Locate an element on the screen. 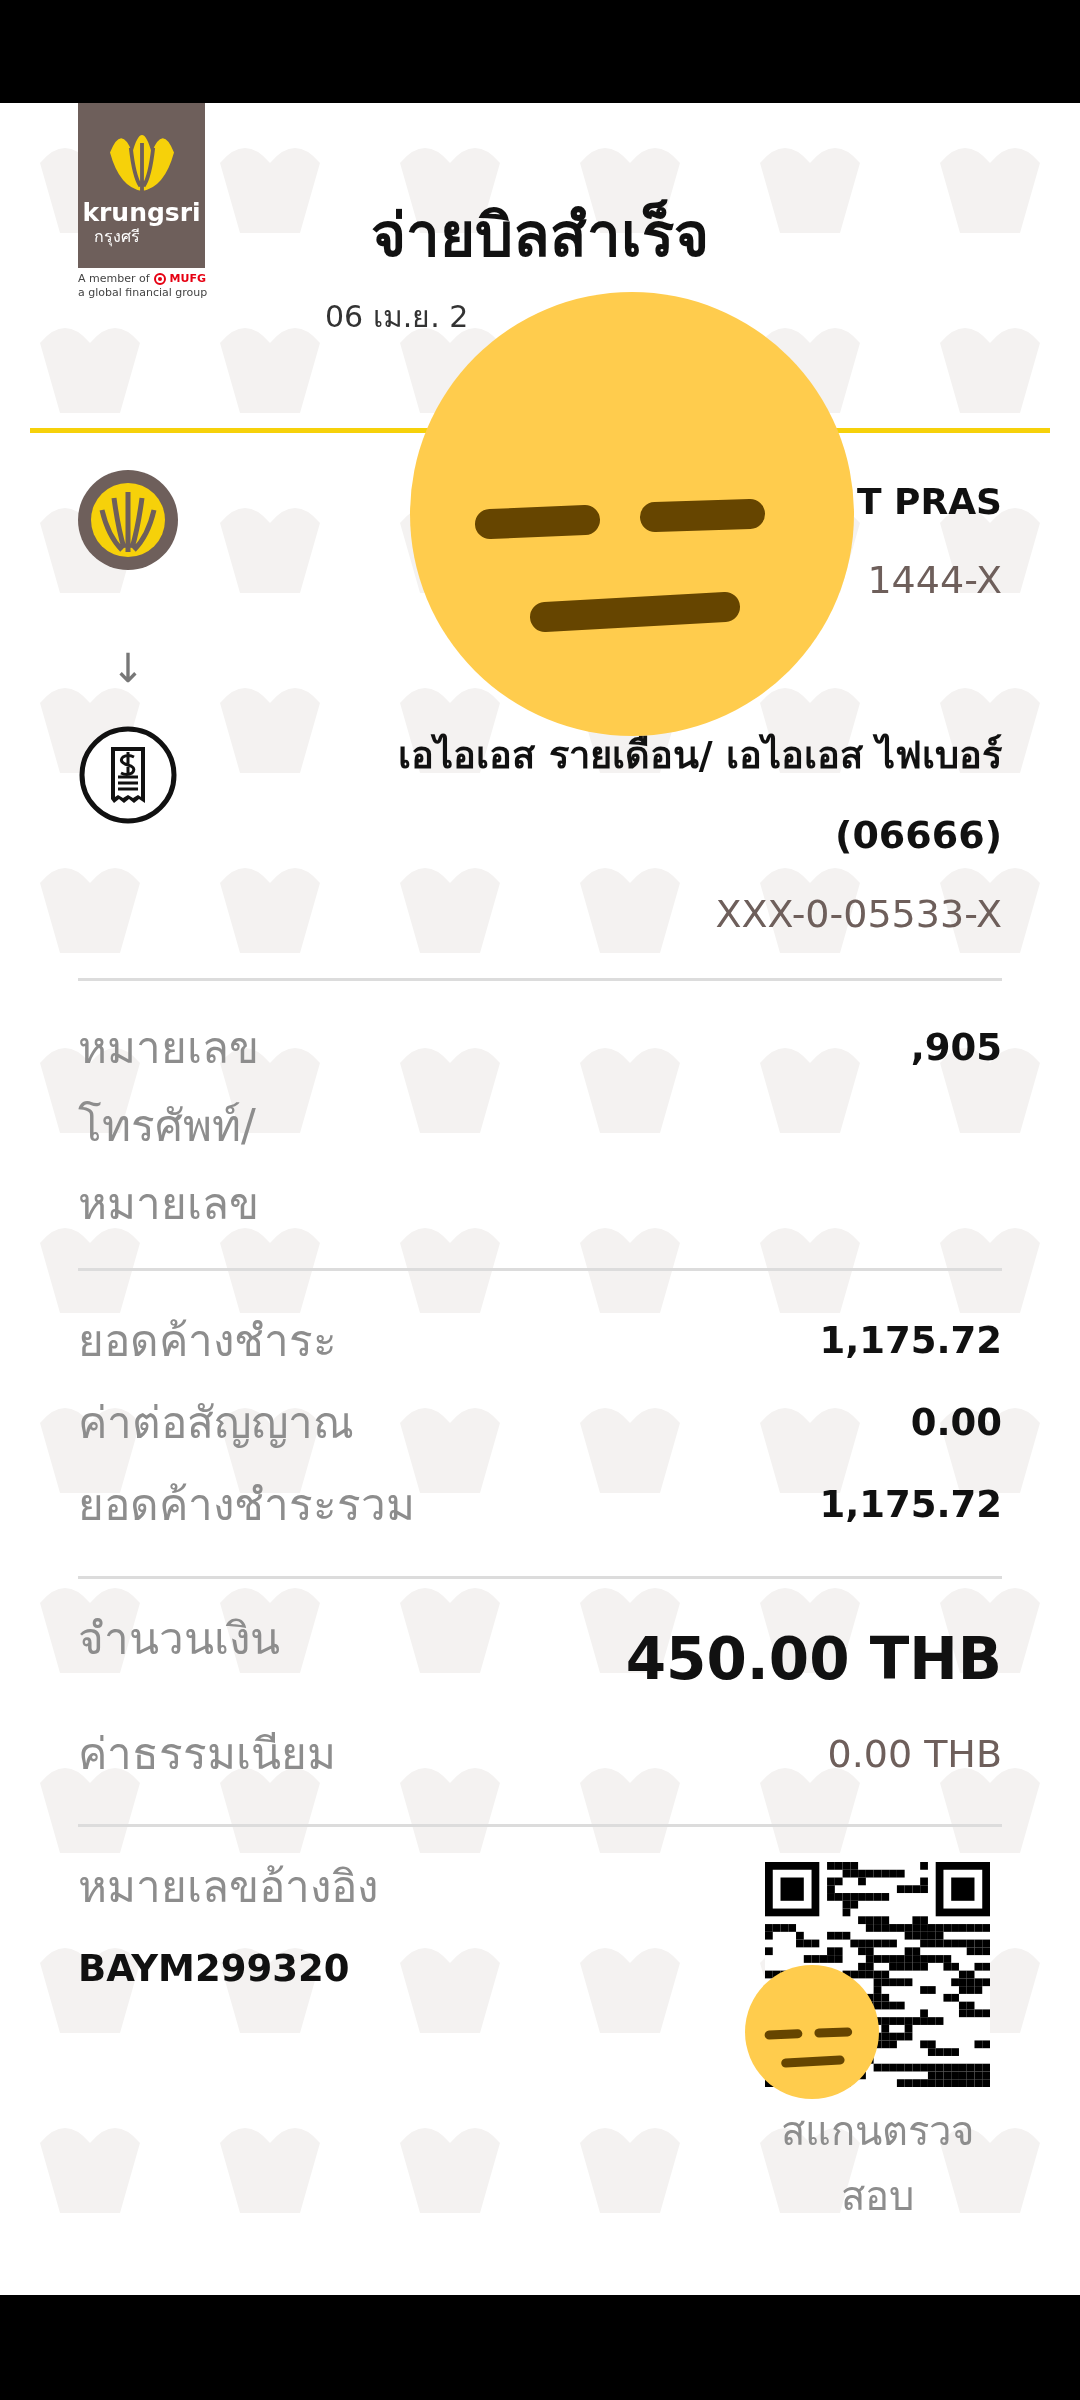 The image size is (1080, 2400). down-arrow: ↓ is located at coordinates (128, 668).